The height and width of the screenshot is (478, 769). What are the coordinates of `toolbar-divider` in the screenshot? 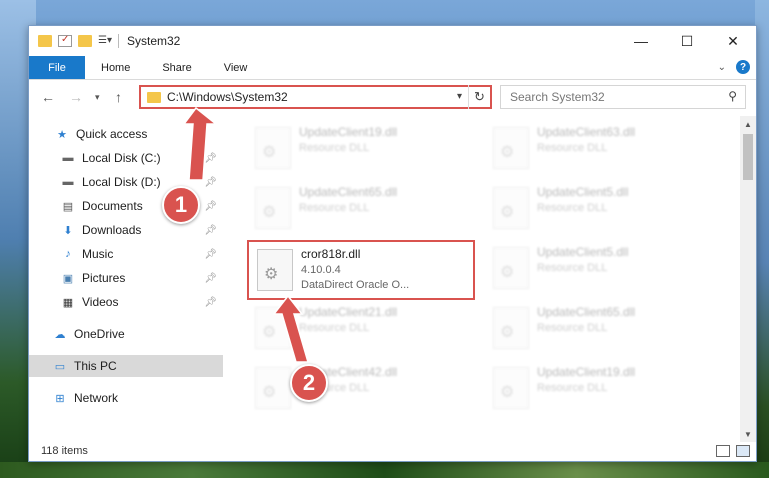 It's located at (118, 41).